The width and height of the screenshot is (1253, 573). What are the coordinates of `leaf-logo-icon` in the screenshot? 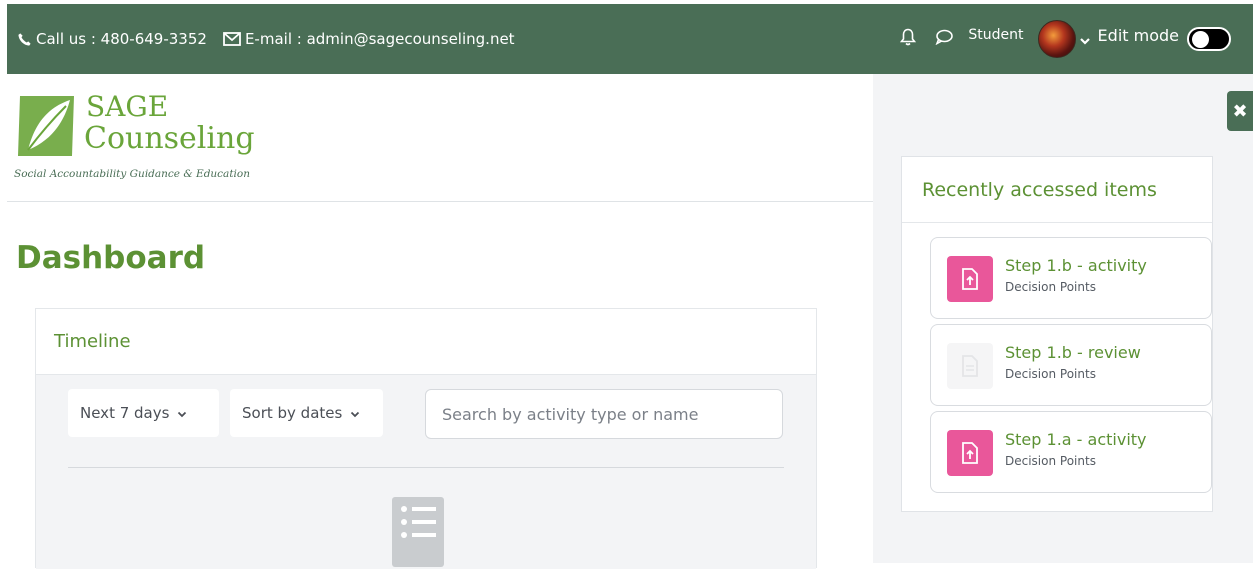 It's located at (46, 126).